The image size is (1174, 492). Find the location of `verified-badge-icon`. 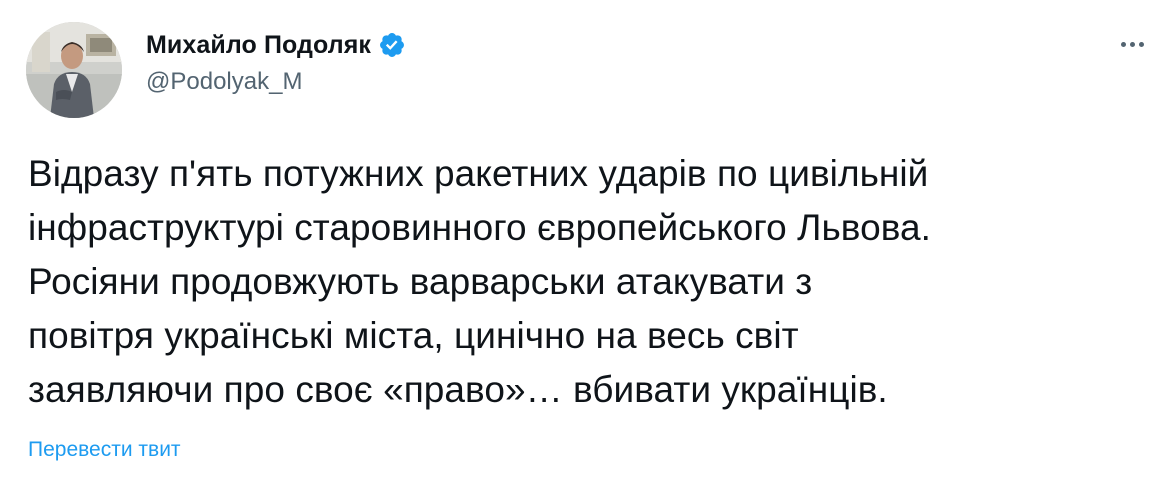

verified-badge-icon is located at coordinates (392, 45).